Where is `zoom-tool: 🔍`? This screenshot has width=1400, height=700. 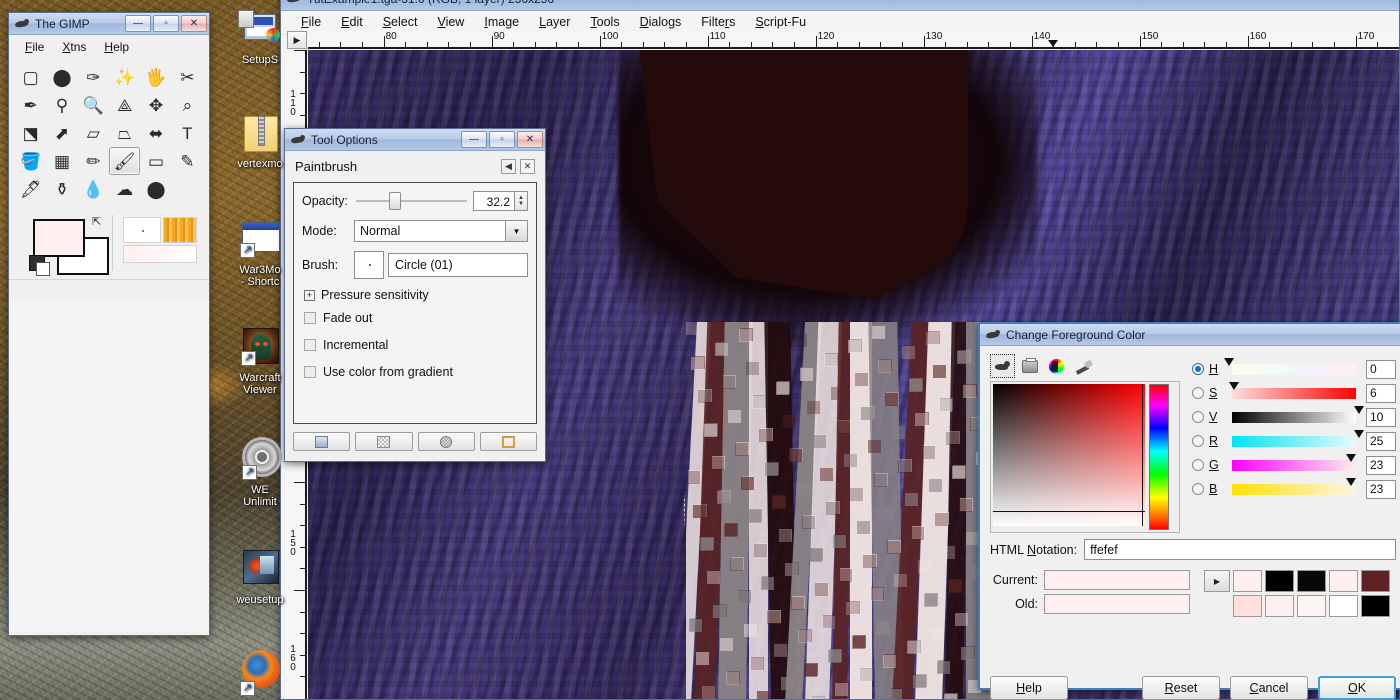
zoom-tool: 🔍 is located at coordinates (93, 105).